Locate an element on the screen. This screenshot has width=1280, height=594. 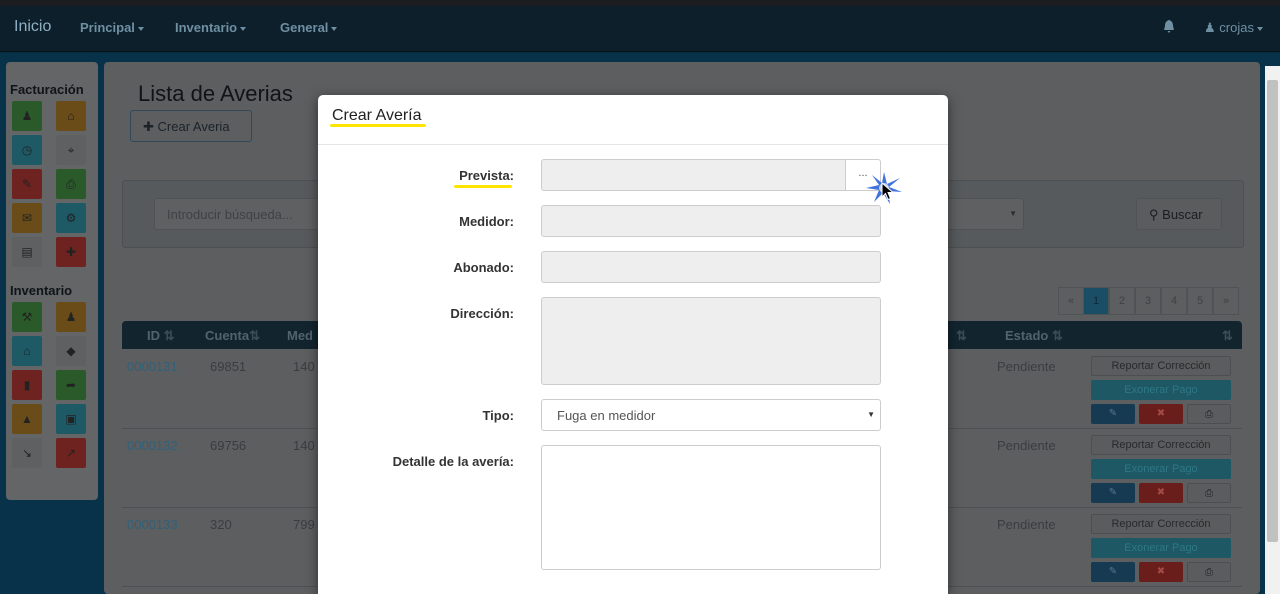
user-icon: ♟ is located at coordinates (27, 116).